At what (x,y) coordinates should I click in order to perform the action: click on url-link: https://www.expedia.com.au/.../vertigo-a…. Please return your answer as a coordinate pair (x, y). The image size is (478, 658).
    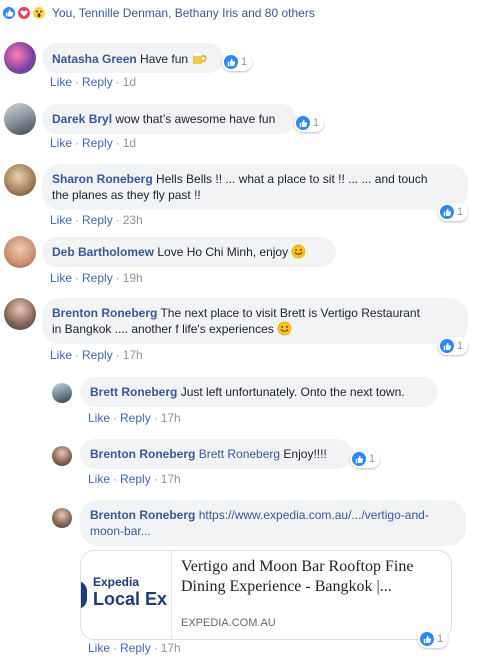
    Looking at the image, I should click on (314, 515).